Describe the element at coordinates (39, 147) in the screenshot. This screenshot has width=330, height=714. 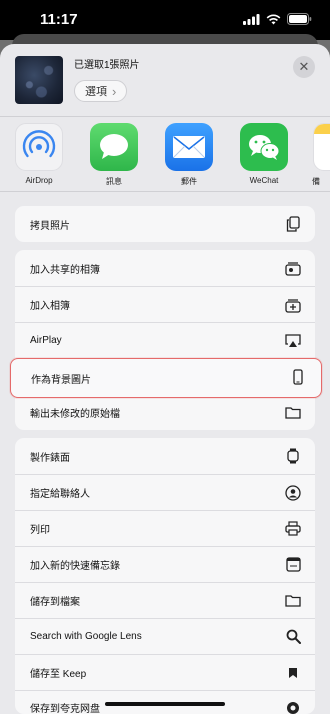
I see `airdrop-icon` at that location.